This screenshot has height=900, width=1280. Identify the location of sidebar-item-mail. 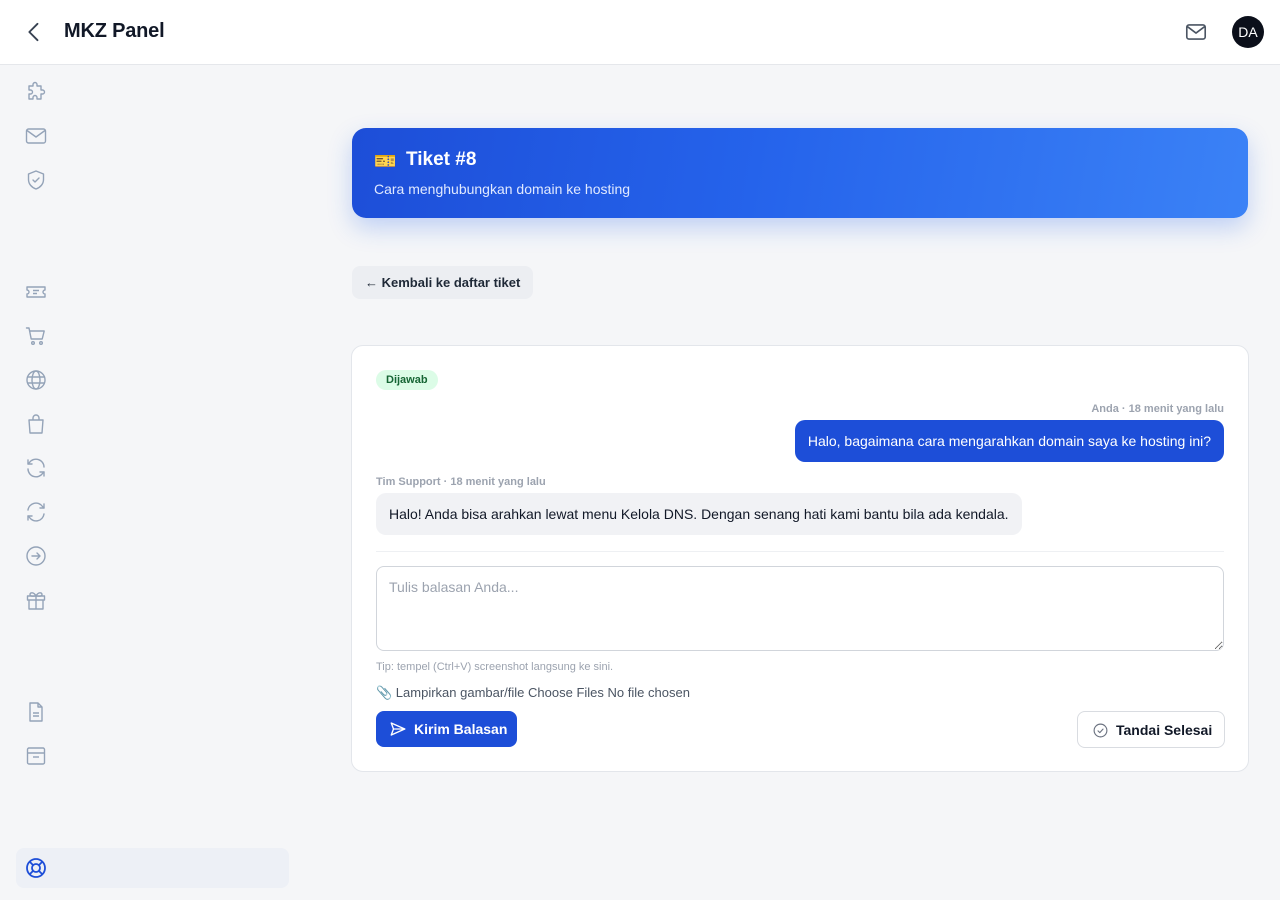
(36, 136).